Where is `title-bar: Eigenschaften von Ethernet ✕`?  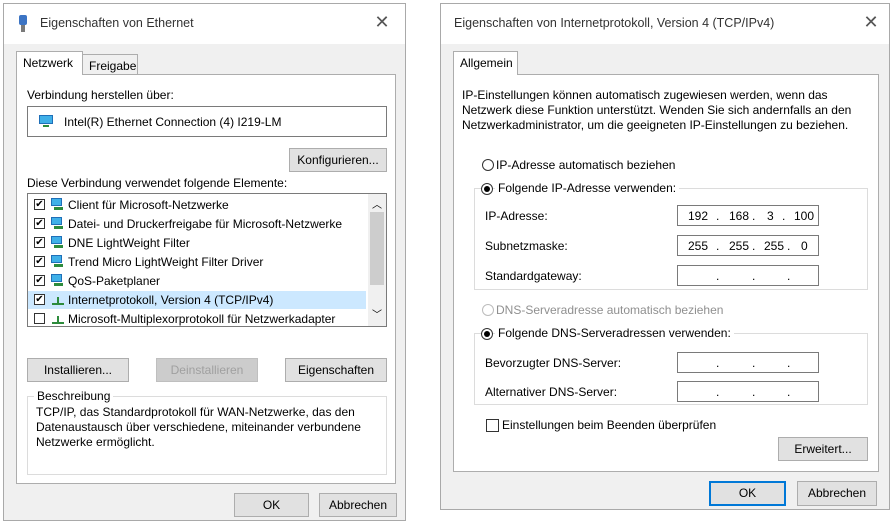
title-bar: Eigenschaften von Ethernet ✕ is located at coordinates (204, 24).